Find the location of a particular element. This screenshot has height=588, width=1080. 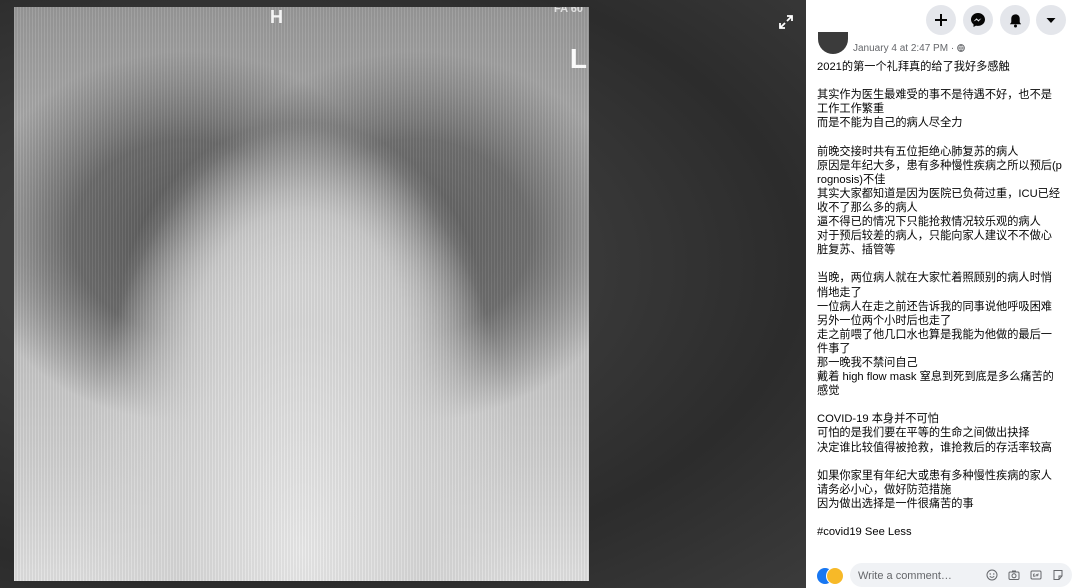

xray-marker-side: L is located at coordinates (578, 58).